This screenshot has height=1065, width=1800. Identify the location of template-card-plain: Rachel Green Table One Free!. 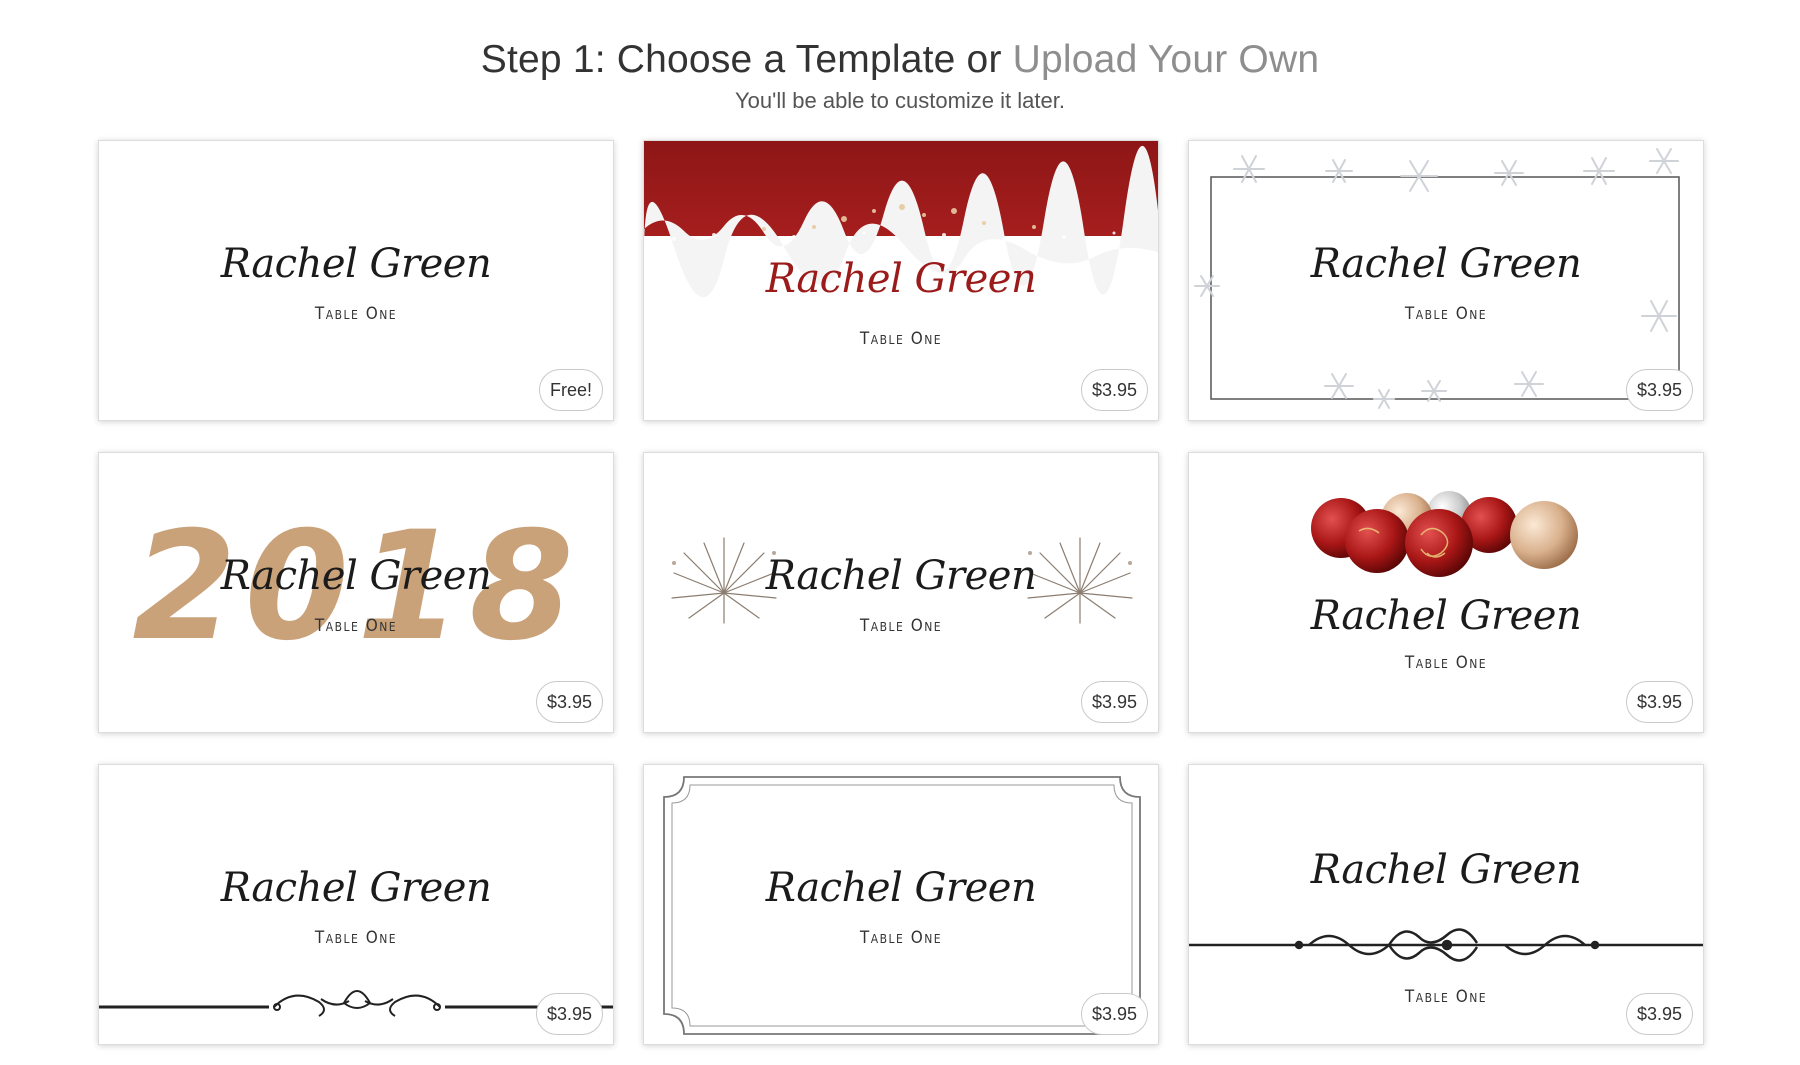
(356, 280).